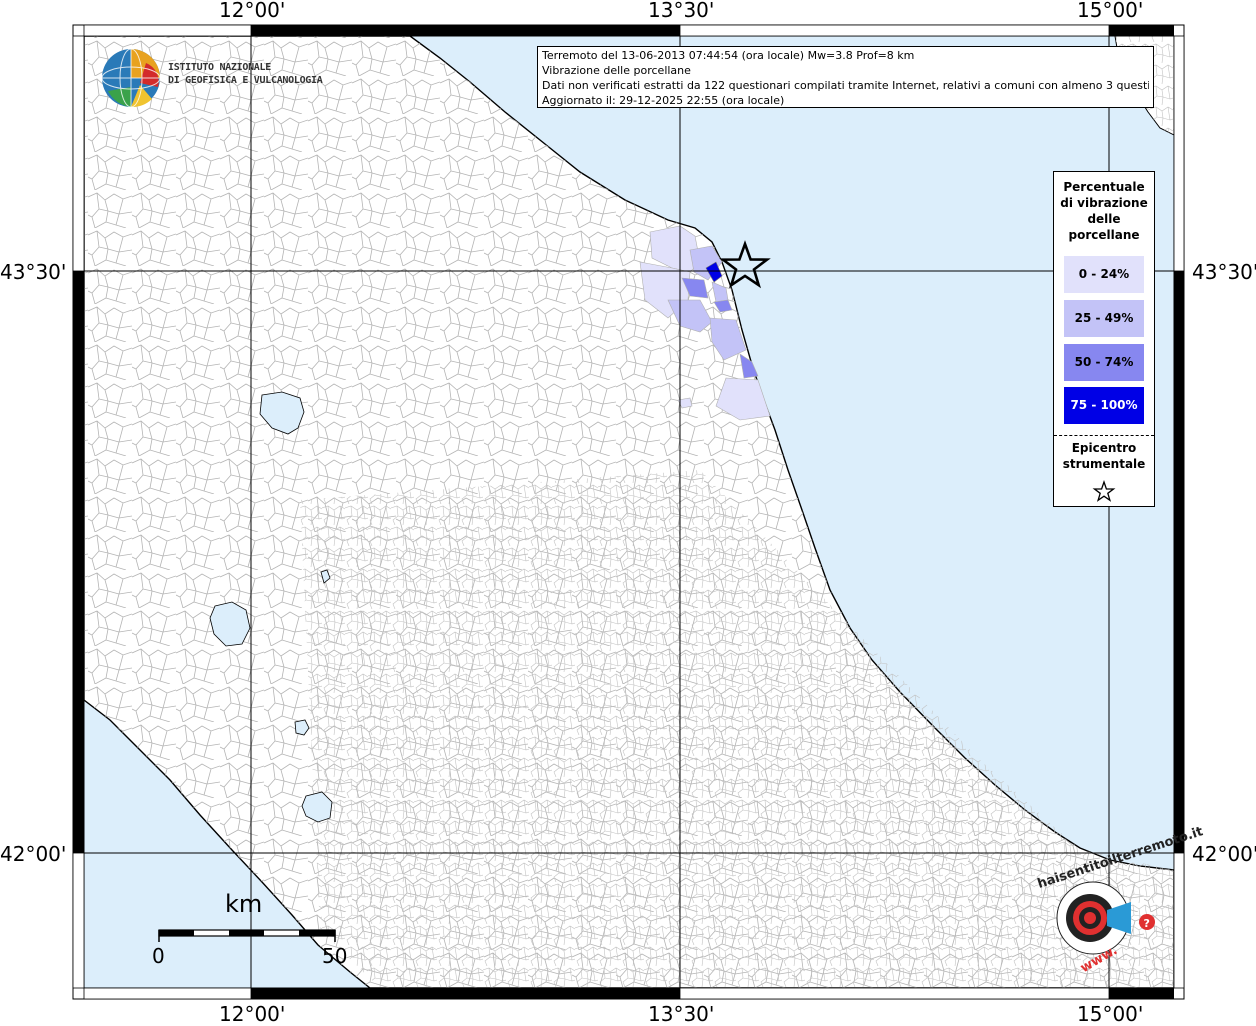  Describe the element at coordinates (244, 904) in the screenshot. I see `scale-unit: km` at that location.